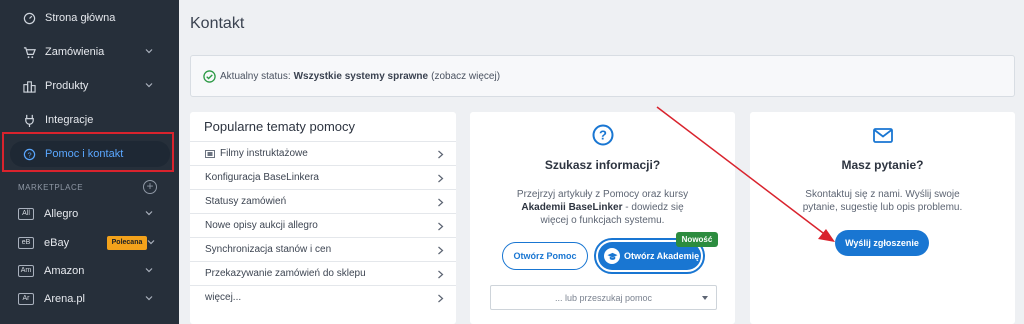 The height and width of the screenshot is (324, 1024). I want to click on sidebar-item-label: Integracje, so click(69, 120).